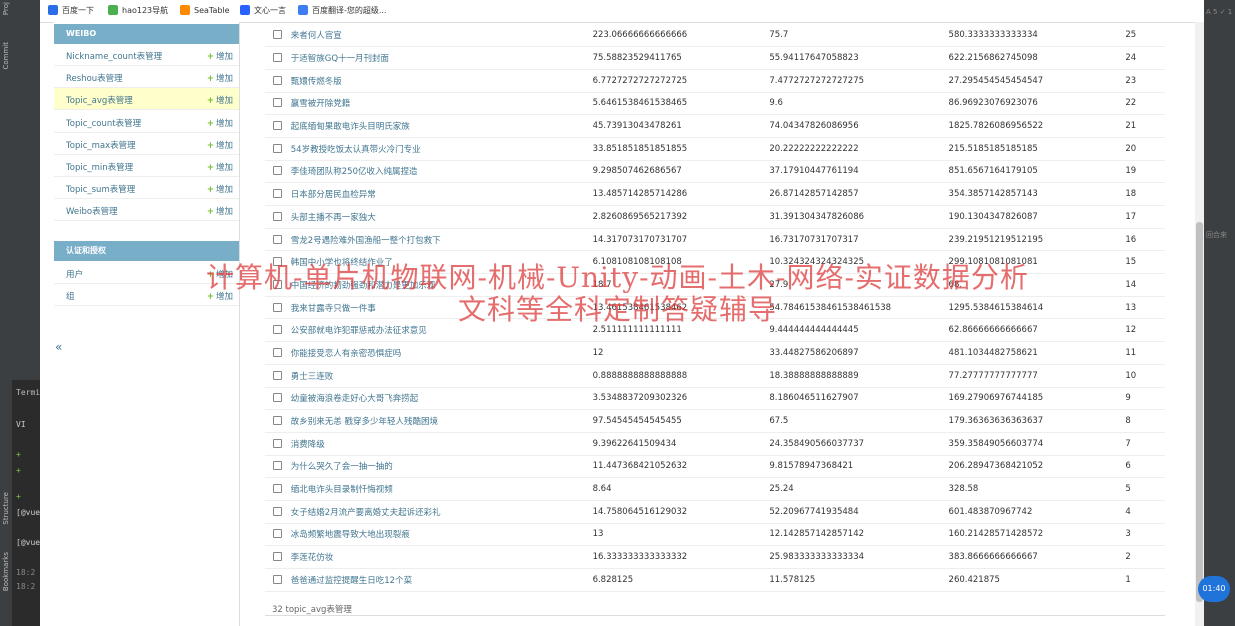  What do you see at coordinates (185, 10) in the screenshot?
I see `flame-icon` at bounding box center [185, 10].